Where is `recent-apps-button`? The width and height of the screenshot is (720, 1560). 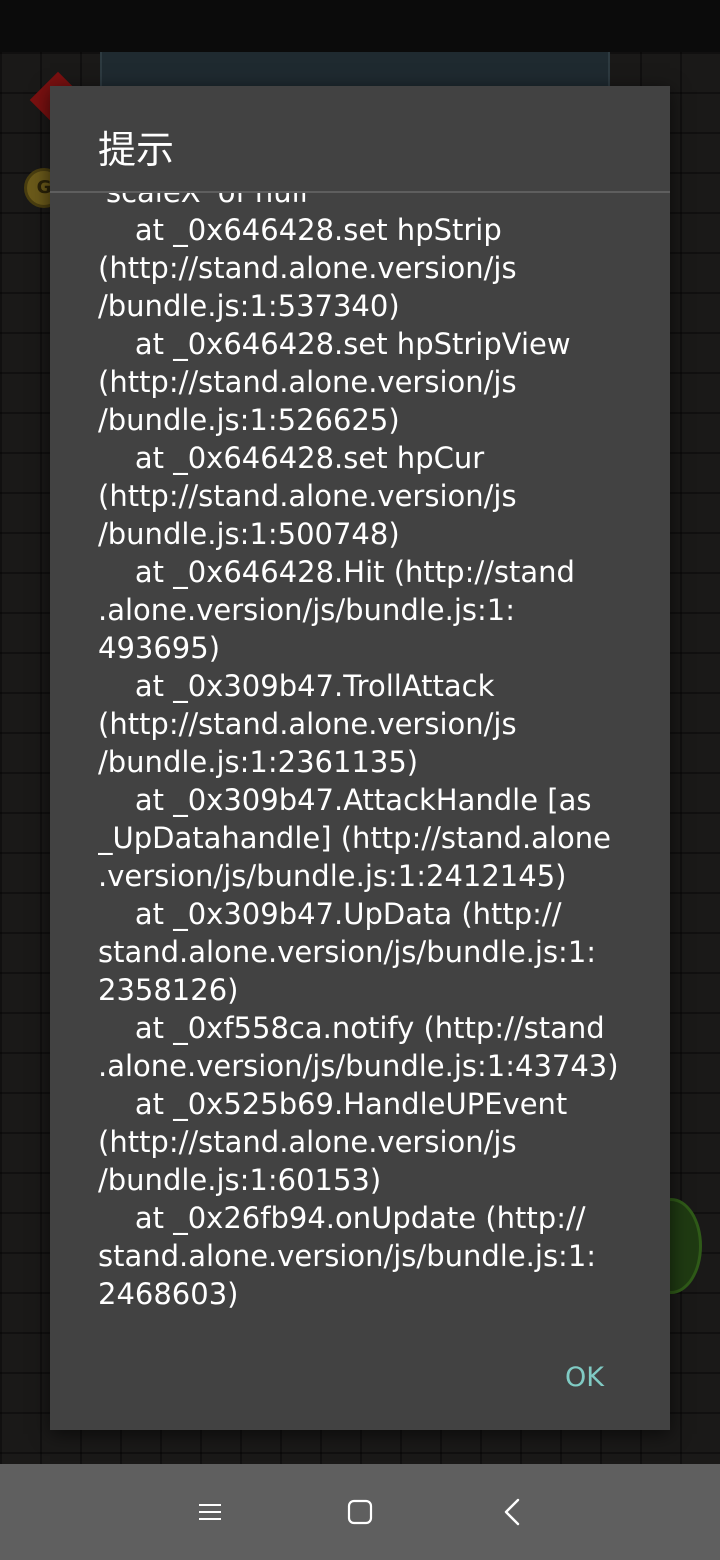
recent-apps-button is located at coordinates (210, 1512).